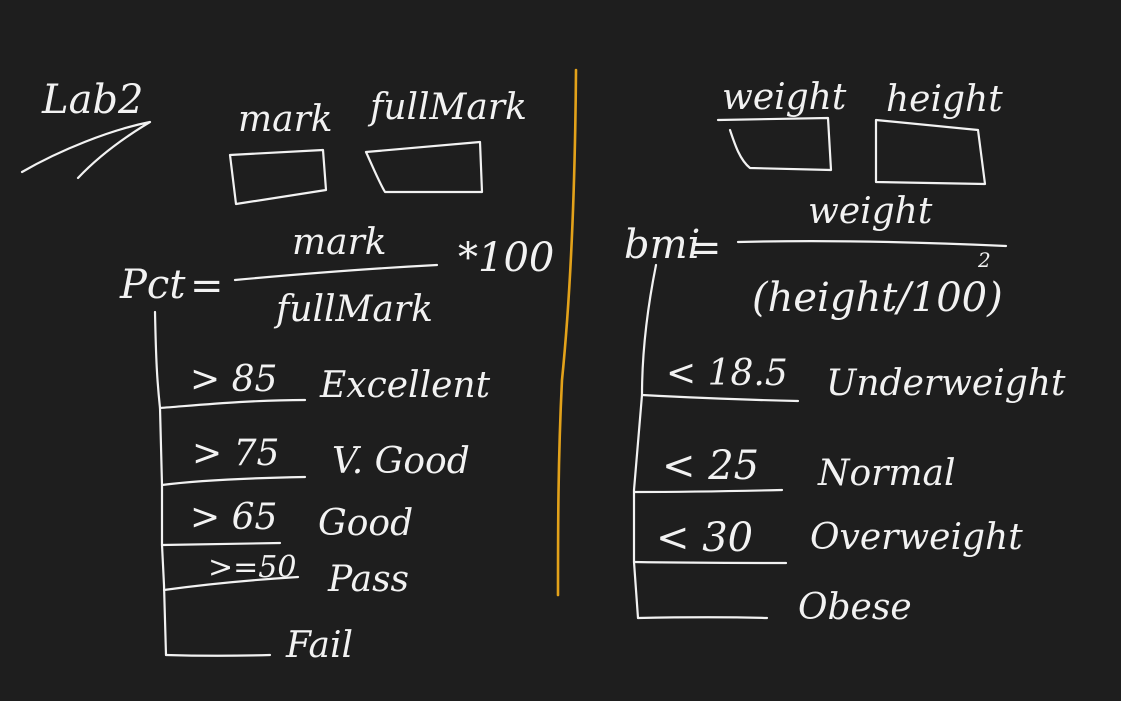  I want to click on pct-condition: > 85, so click(234, 379).